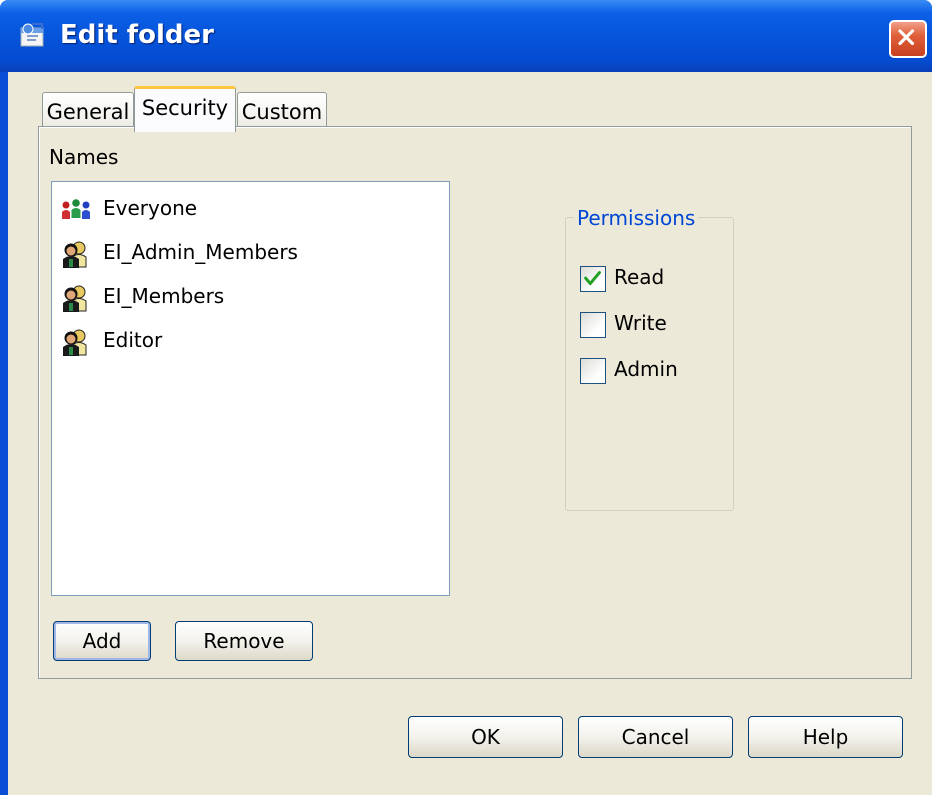 Image resolution: width=932 pixels, height=795 pixels. What do you see at coordinates (250, 297) in the screenshot?
I see `list-item-ei-members: EI_Members` at bounding box center [250, 297].